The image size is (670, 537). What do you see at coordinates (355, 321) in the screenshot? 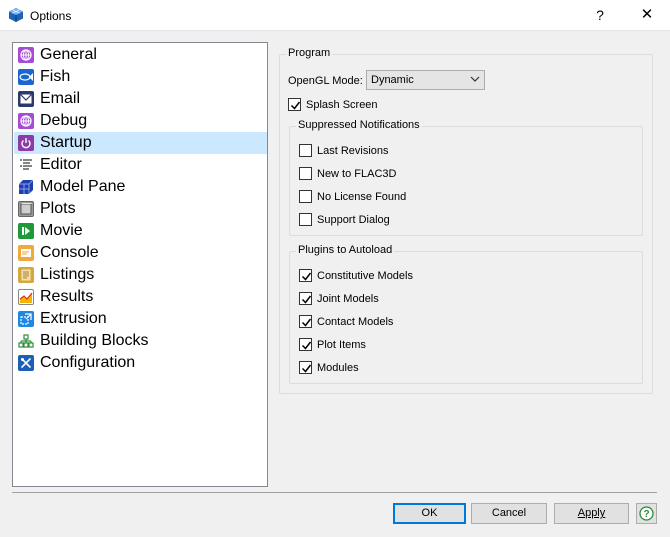
I see `checkbox-label: Contact Models` at bounding box center [355, 321].